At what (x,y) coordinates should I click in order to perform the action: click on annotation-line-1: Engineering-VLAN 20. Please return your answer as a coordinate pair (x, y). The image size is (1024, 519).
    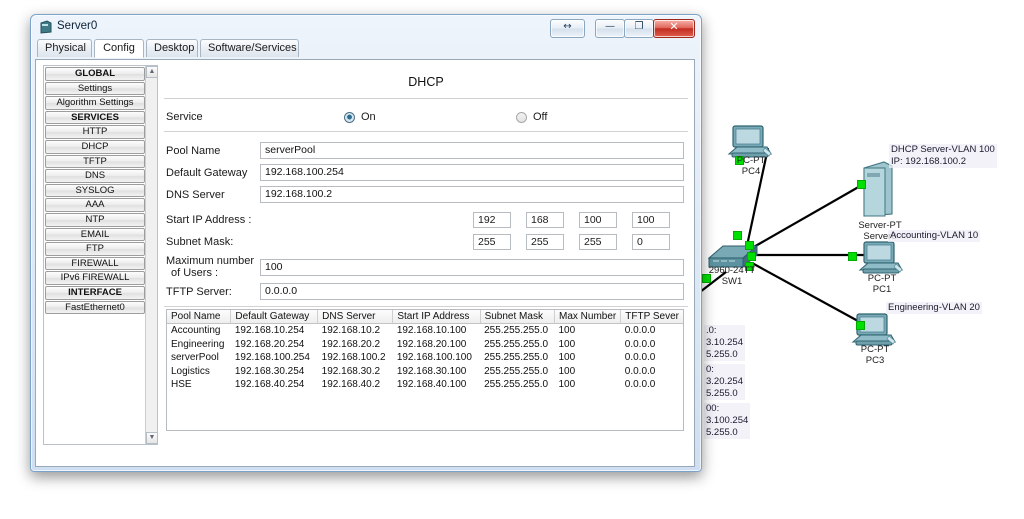
    Looking at the image, I should click on (934, 307).